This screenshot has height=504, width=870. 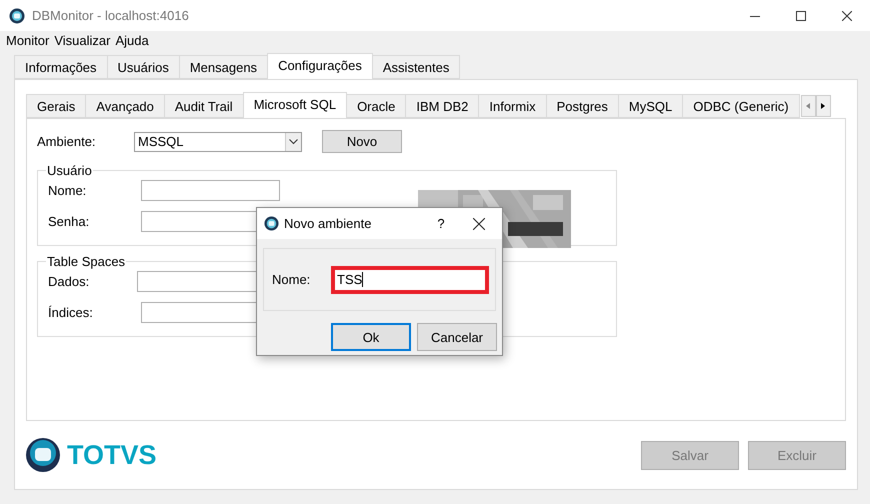 What do you see at coordinates (143, 67) in the screenshot?
I see `tab: Usuários` at bounding box center [143, 67].